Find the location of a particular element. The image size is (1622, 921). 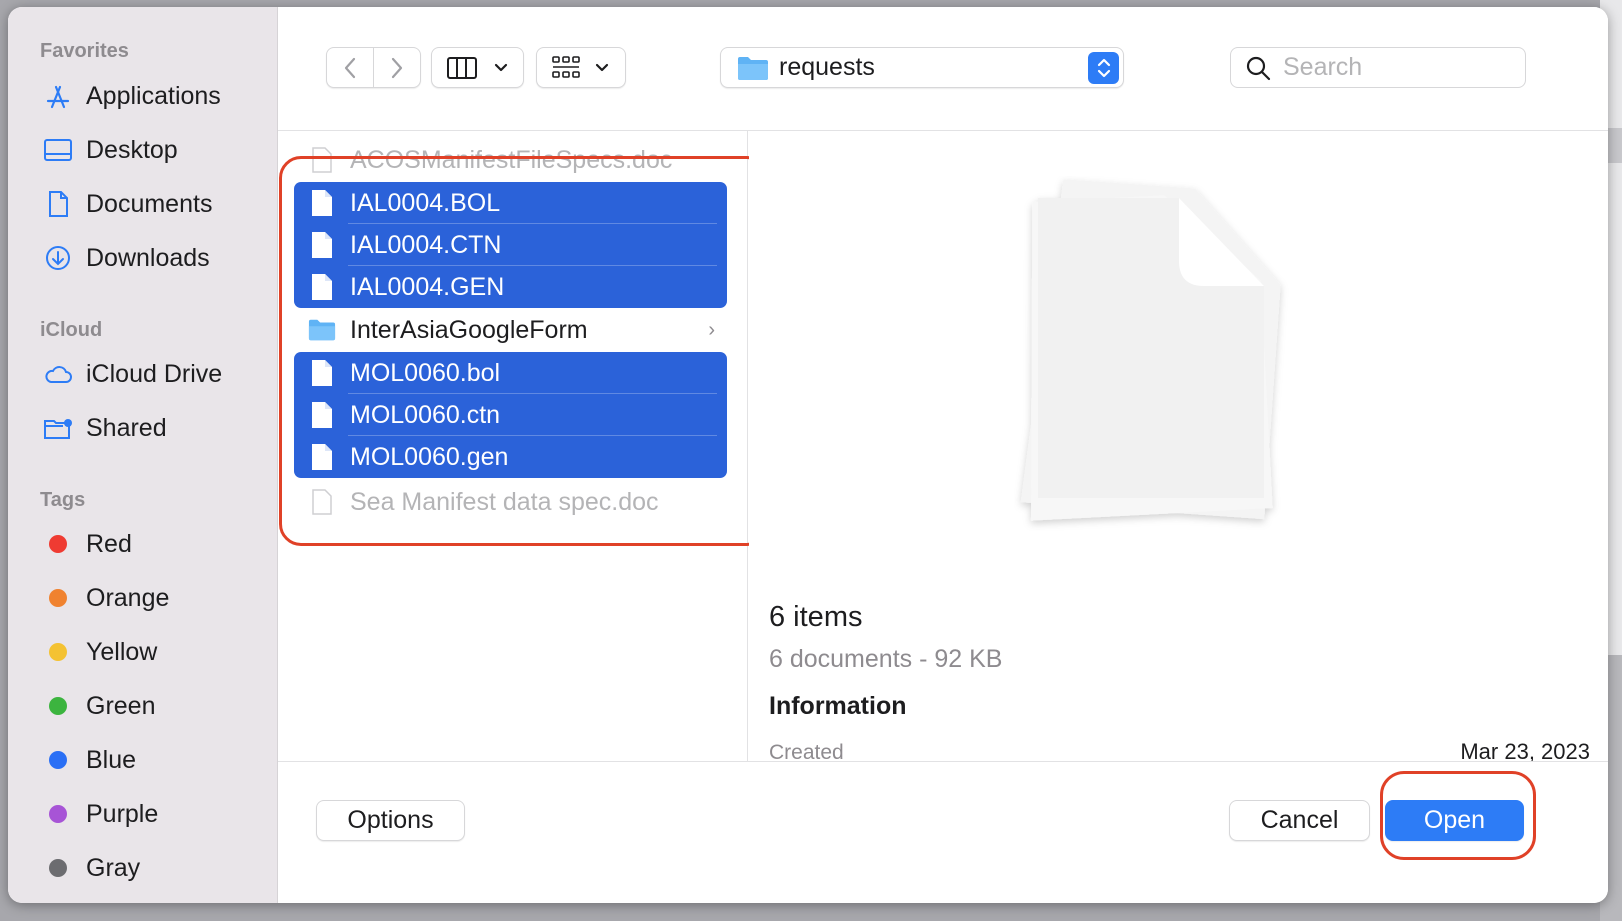

sidebar-item-documents: Documents is located at coordinates (155, 204).